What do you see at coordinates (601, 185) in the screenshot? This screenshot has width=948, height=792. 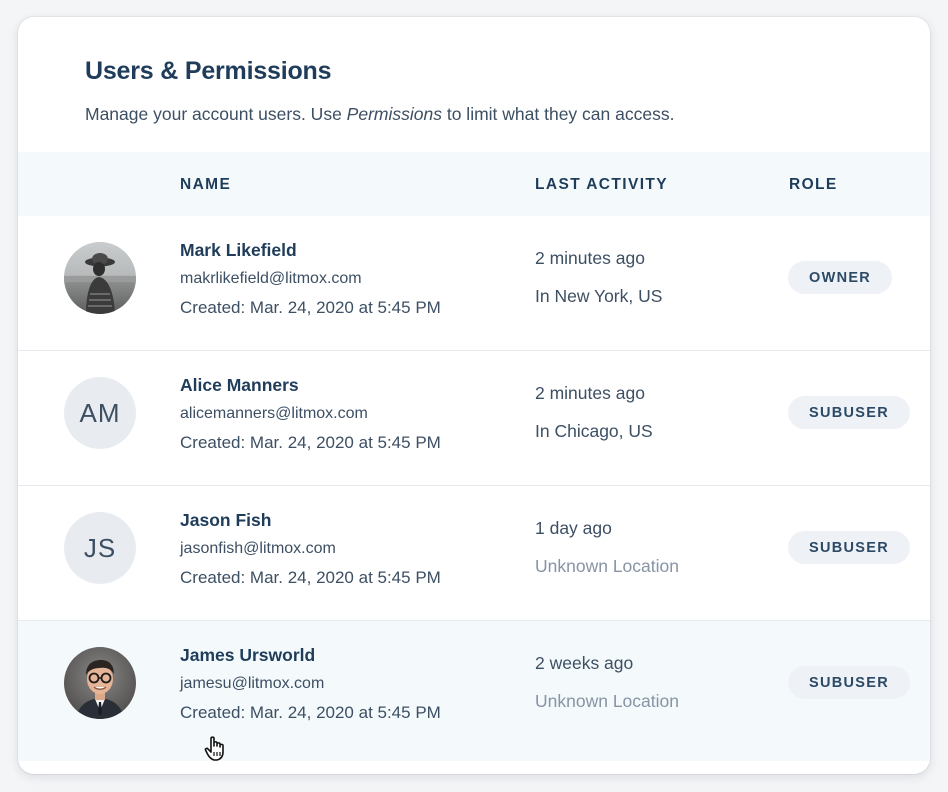 I see `column-header-last-activity: LAST ACTIVITY` at bounding box center [601, 185].